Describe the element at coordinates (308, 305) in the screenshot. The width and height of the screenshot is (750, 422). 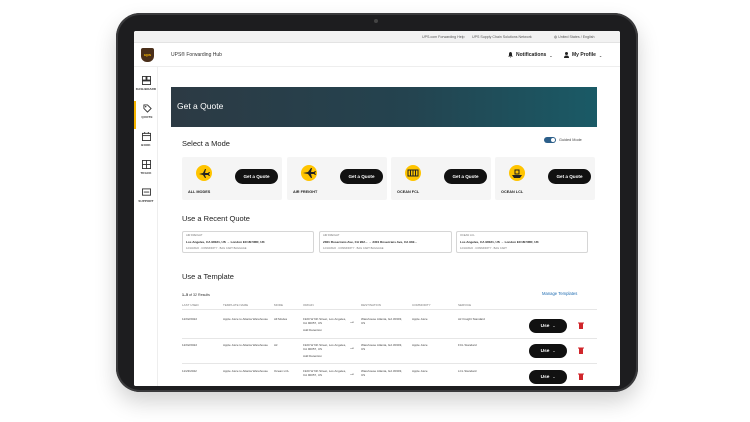
I see `column-header: ORIGIN` at that location.